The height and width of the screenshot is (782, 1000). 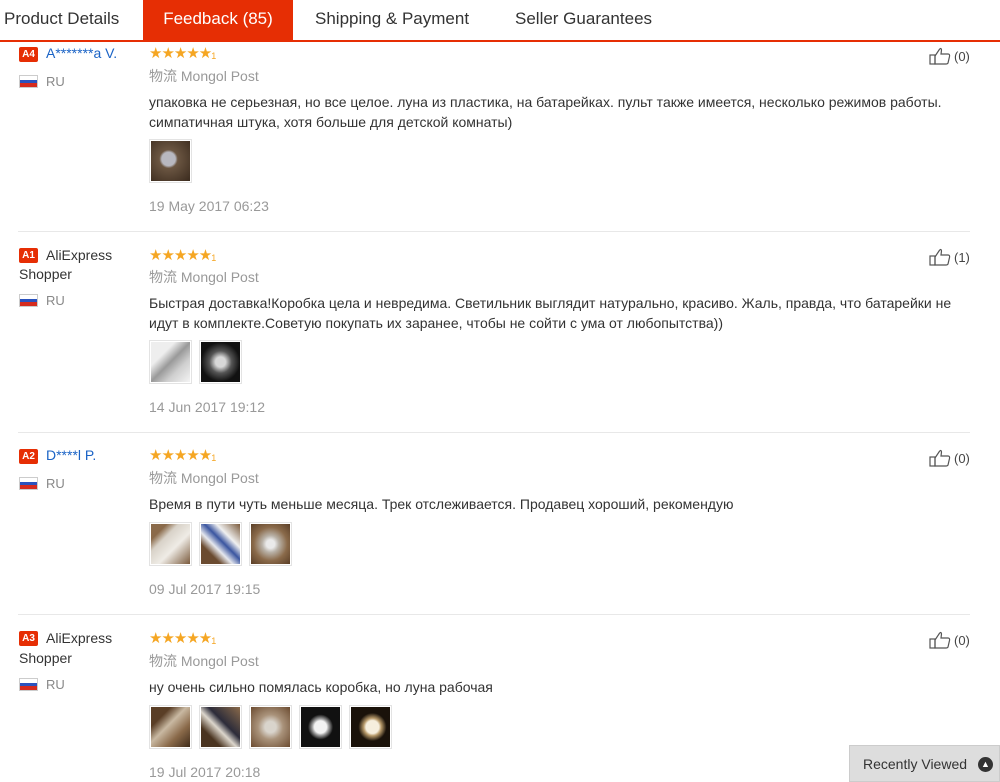 What do you see at coordinates (81, 53) in the screenshot?
I see `buyer-name-link: A*******a V.` at bounding box center [81, 53].